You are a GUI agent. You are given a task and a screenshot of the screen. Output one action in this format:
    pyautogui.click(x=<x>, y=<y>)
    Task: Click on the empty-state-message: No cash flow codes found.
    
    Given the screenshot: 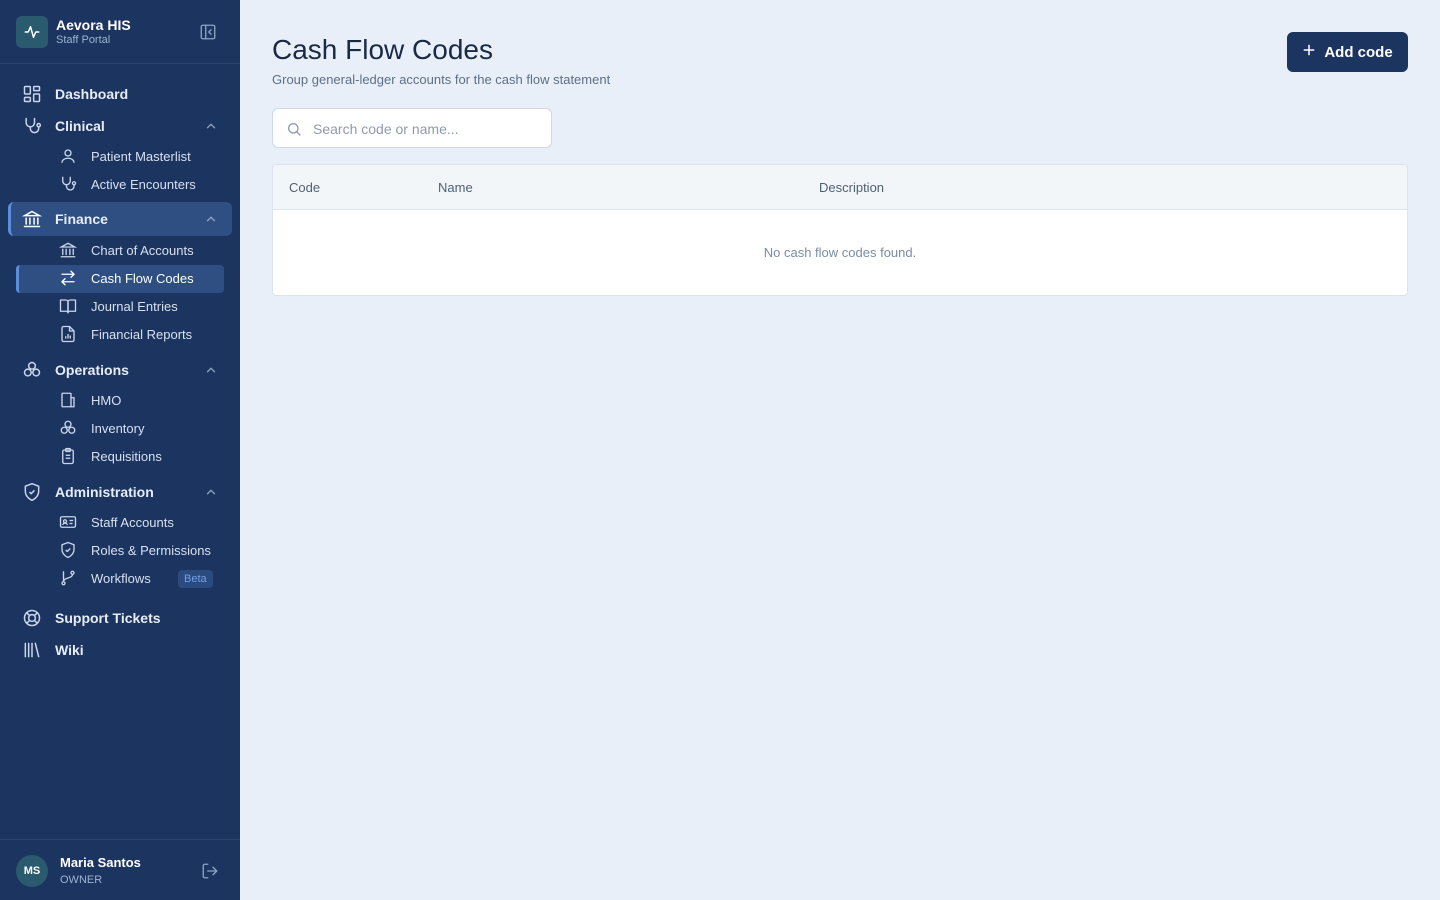 What is the action you would take?
    pyautogui.click(x=840, y=252)
    